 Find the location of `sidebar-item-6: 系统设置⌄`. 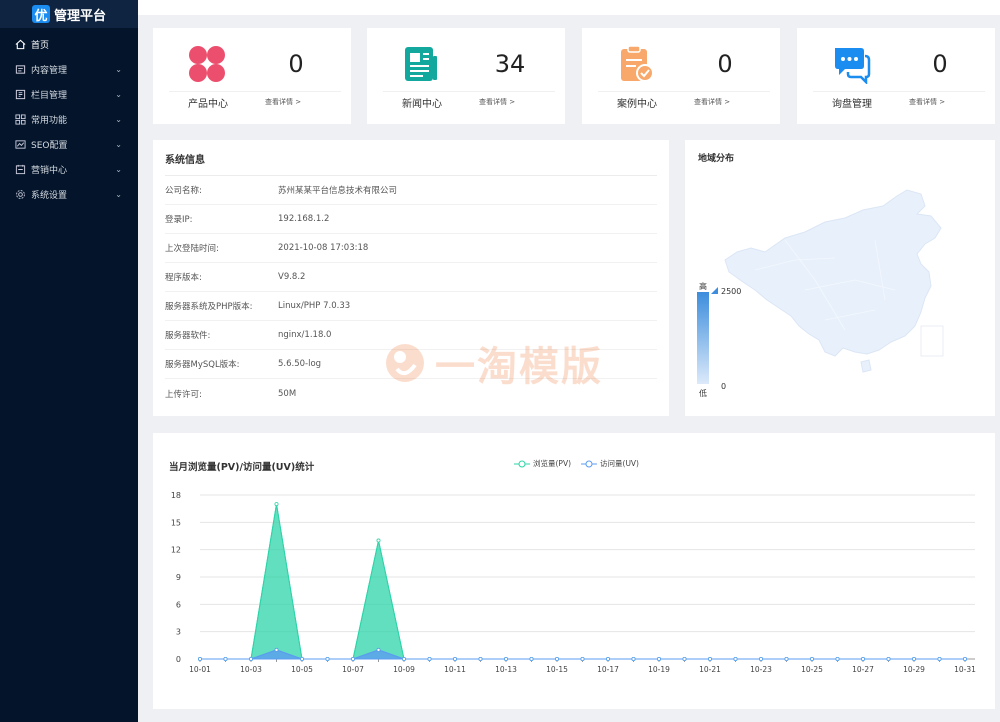

sidebar-item-6: 系统设置⌄ is located at coordinates (69, 194).